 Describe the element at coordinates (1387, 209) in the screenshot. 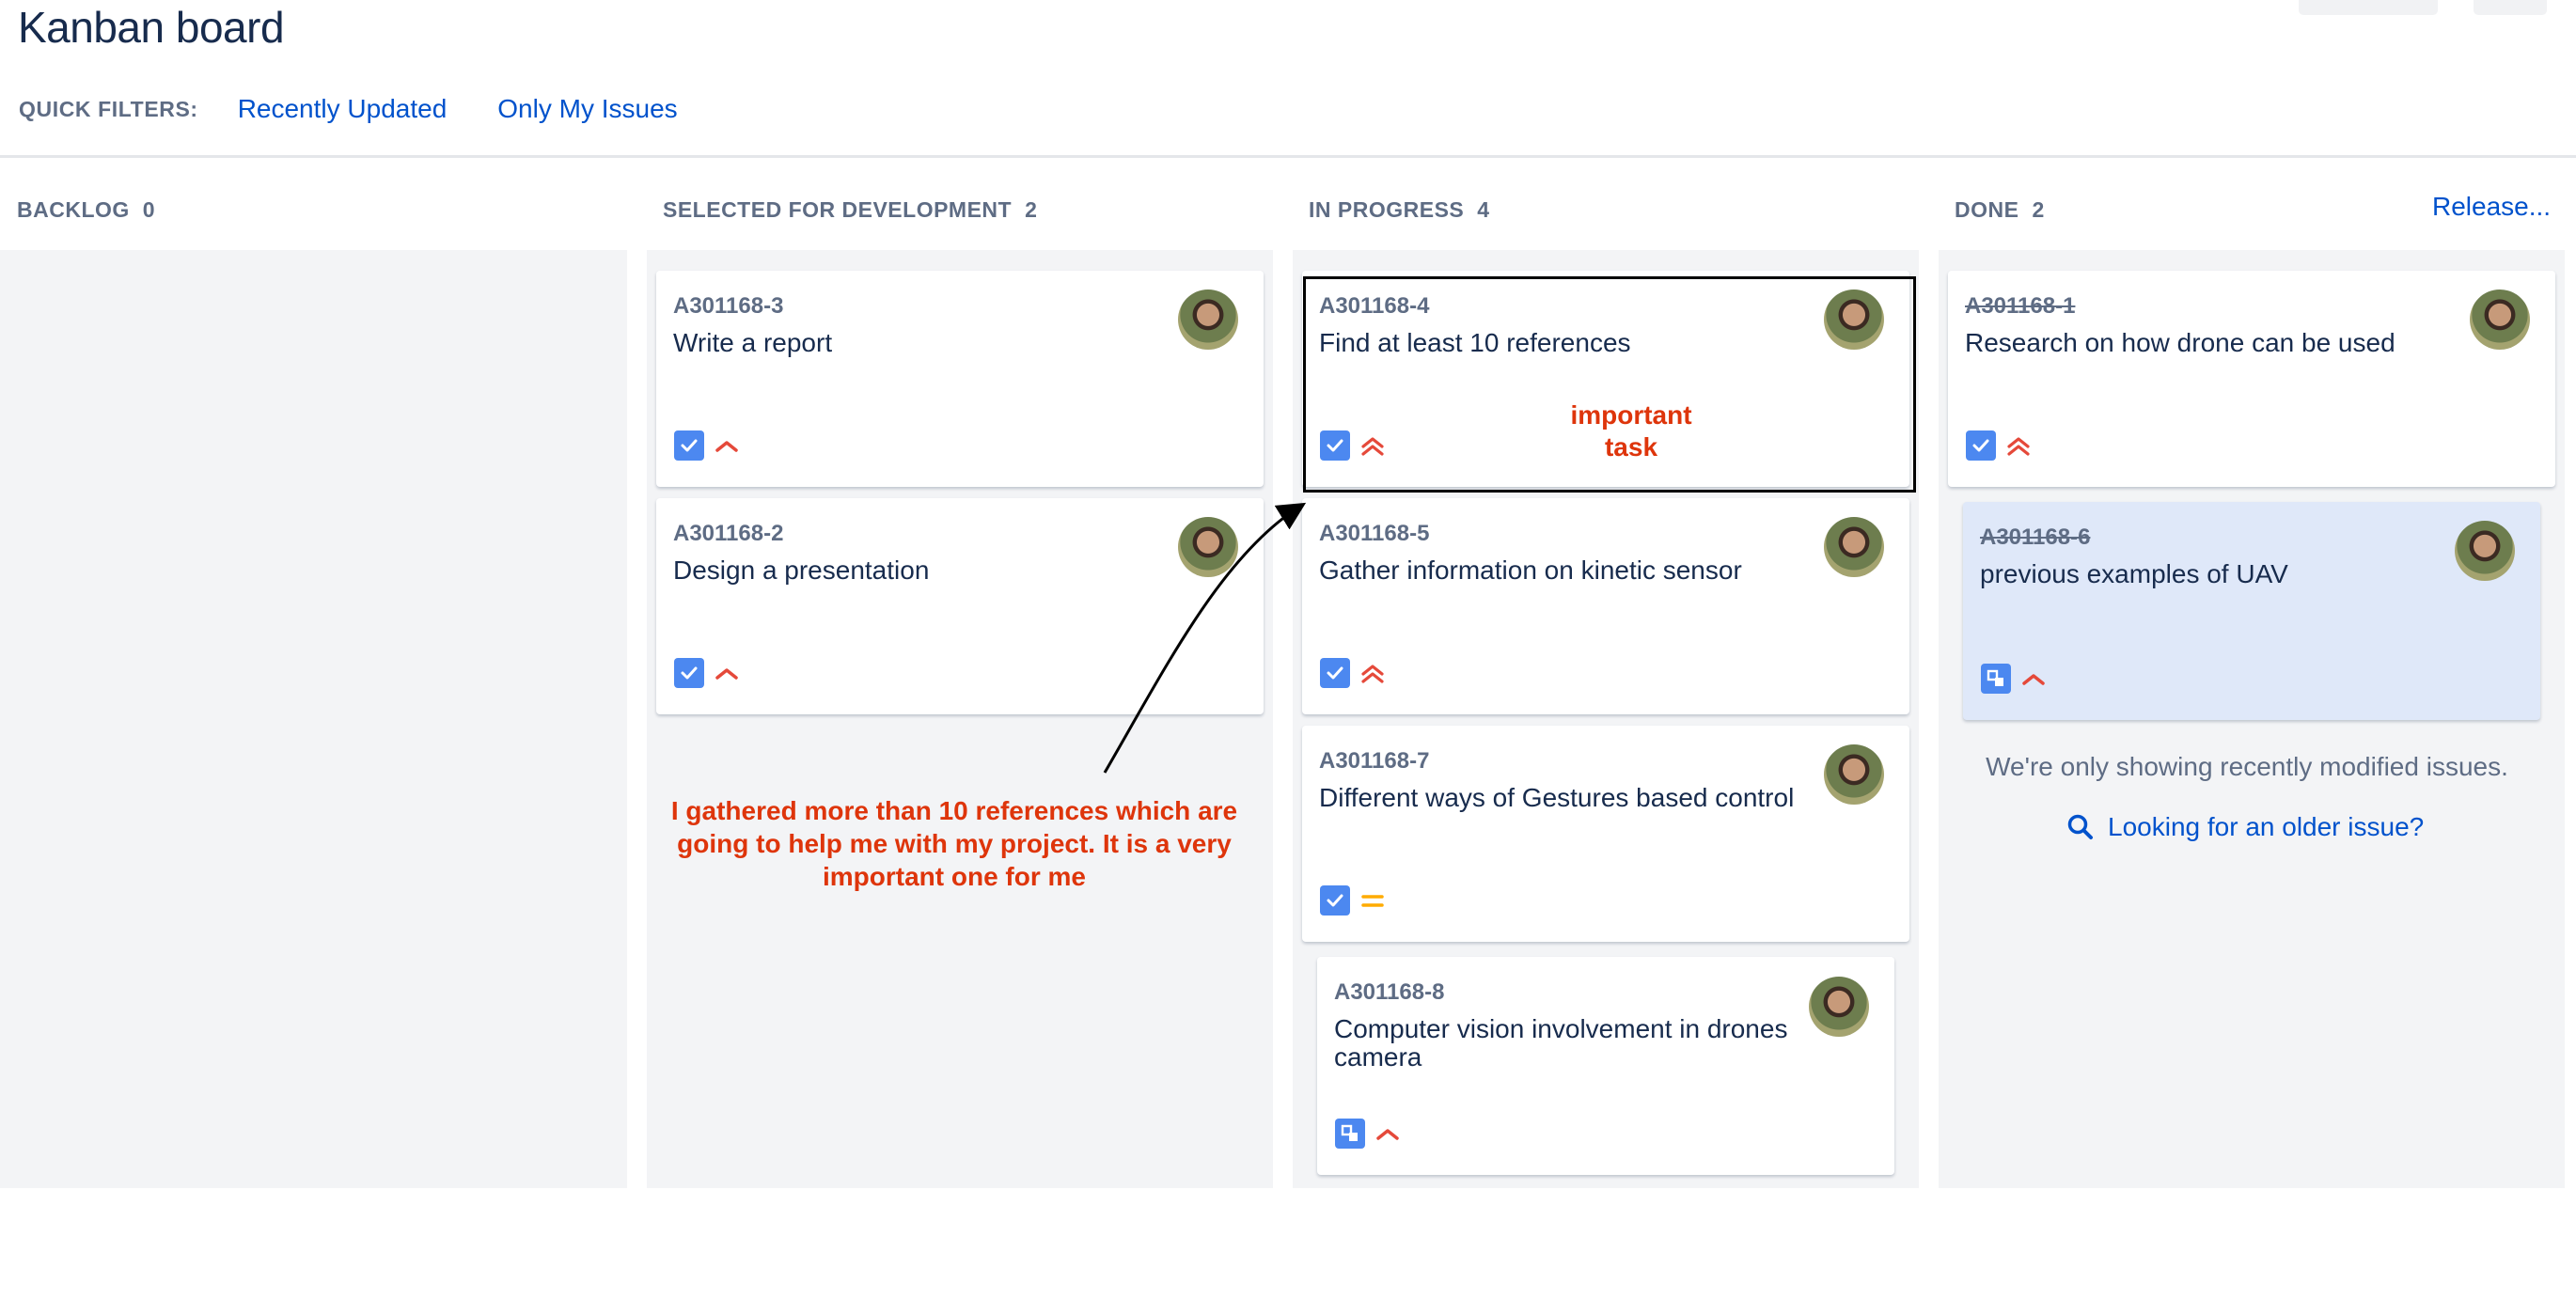

I see `column-title: IN PROGRESS` at that location.